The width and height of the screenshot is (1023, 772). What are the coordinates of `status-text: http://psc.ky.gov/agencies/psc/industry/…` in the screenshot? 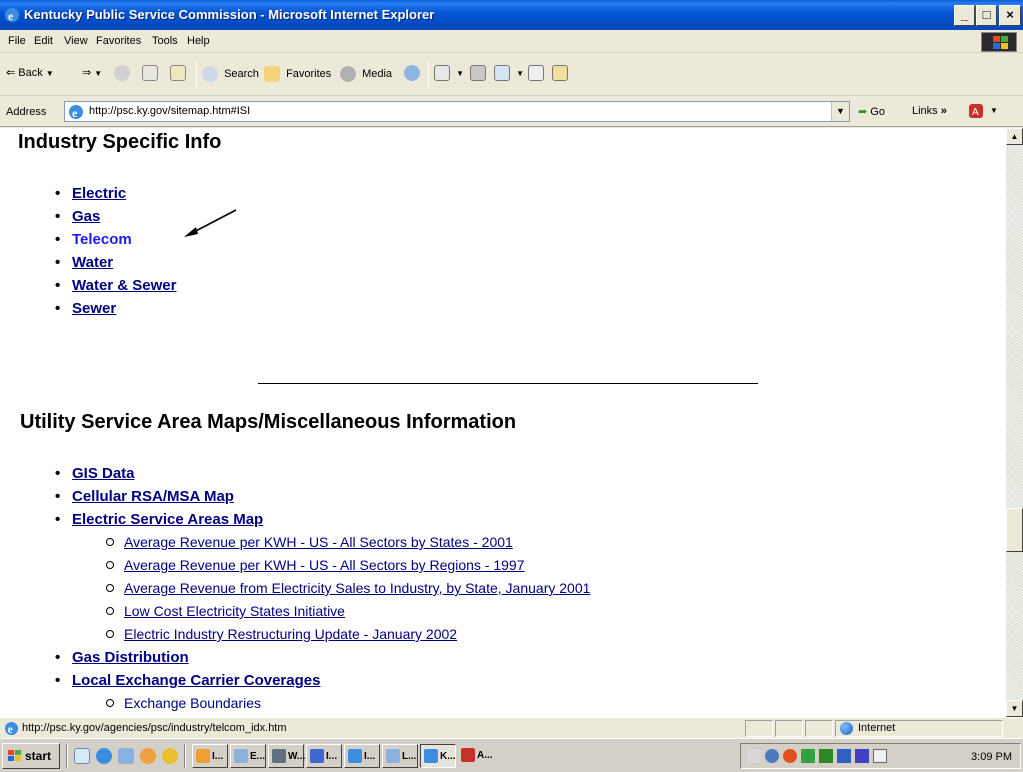 It's located at (154, 728).